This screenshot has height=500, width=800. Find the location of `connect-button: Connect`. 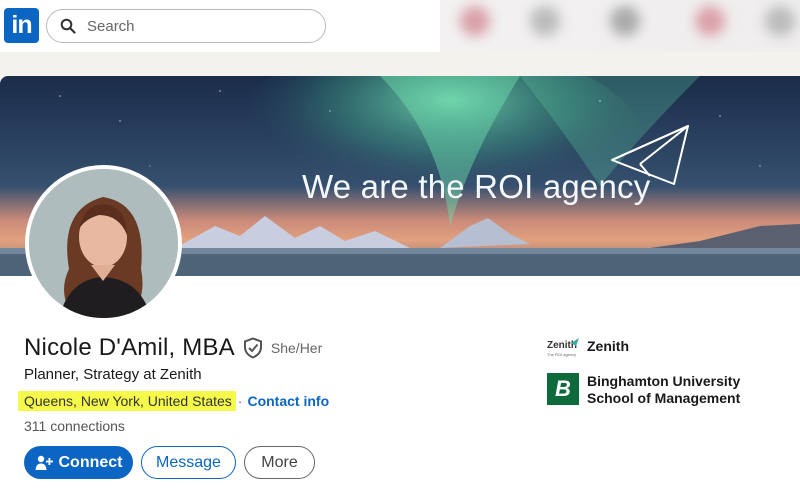

connect-button: Connect is located at coordinates (78, 462).